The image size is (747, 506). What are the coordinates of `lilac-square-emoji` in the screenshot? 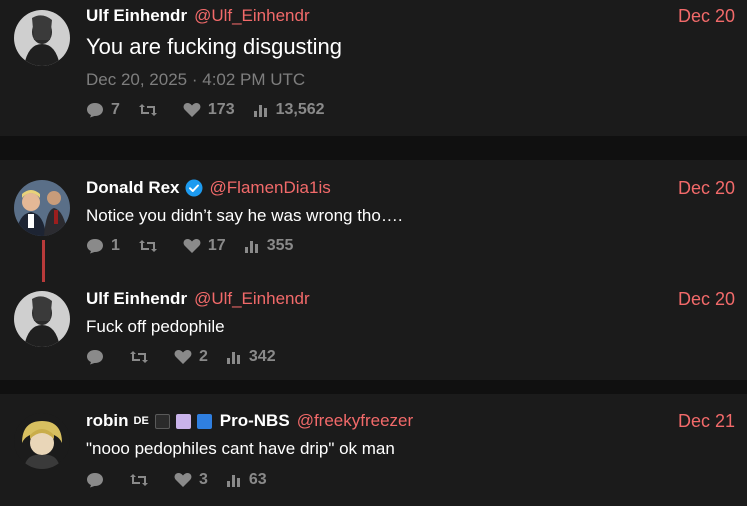 It's located at (183, 421).